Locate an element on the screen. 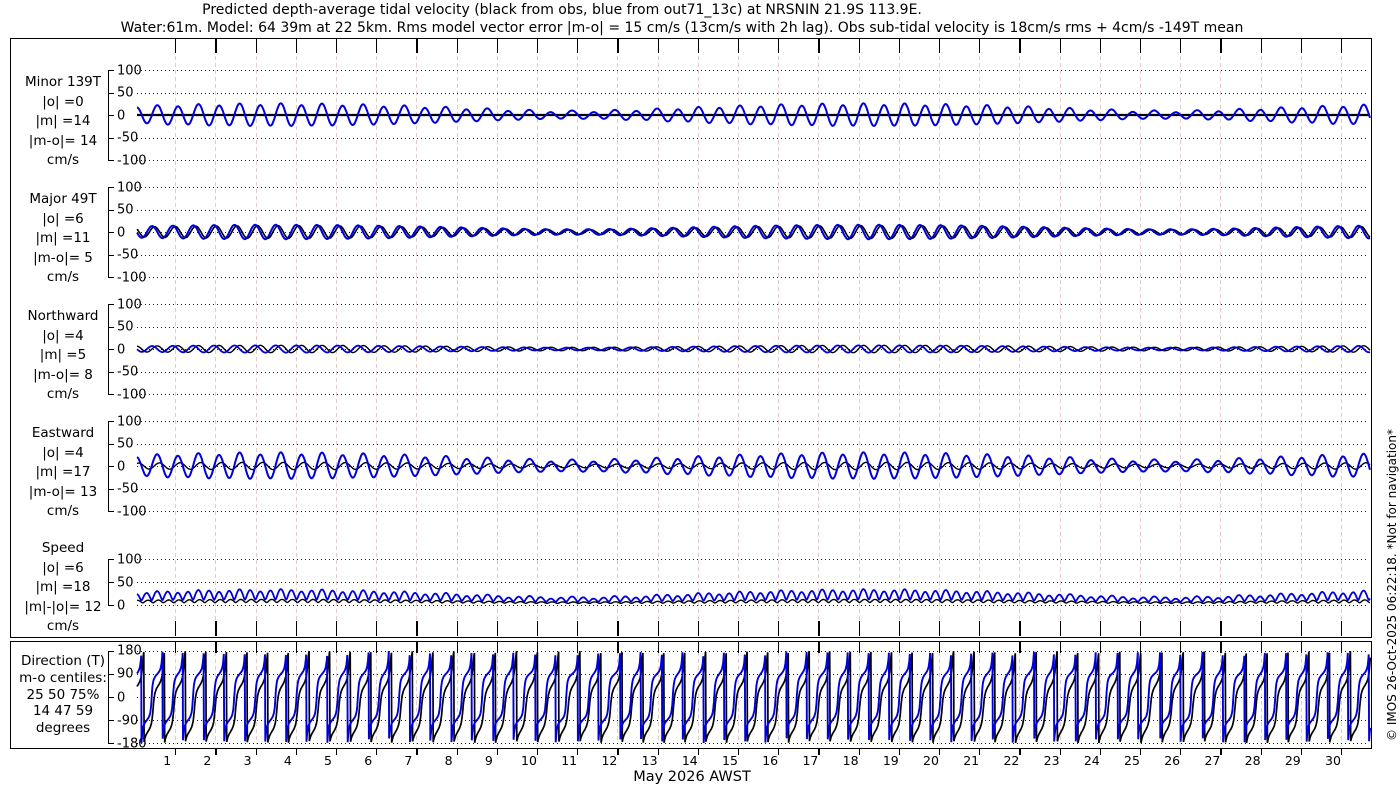 Image resolution: width=1400 pixels, height=800 pixels. panel-label-north: |o| =4 is located at coordinates (63, 335).